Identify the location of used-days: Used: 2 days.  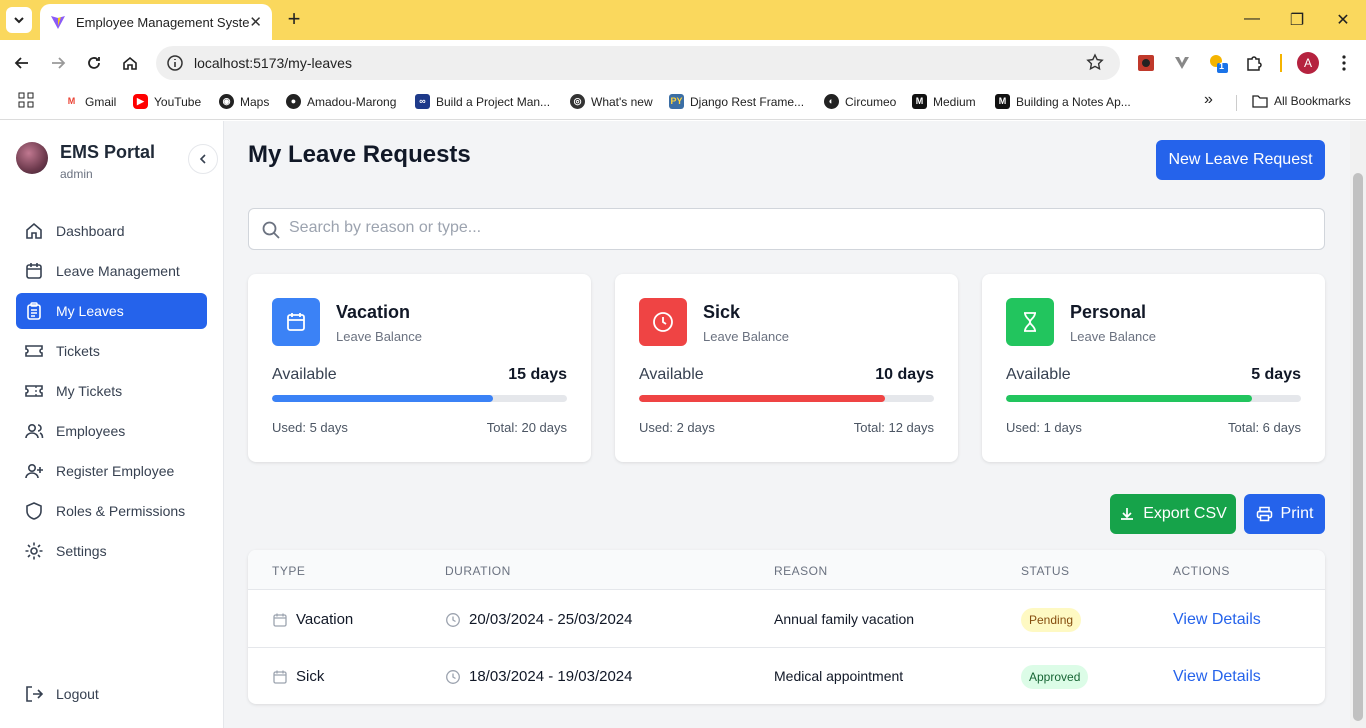
(677, 427).